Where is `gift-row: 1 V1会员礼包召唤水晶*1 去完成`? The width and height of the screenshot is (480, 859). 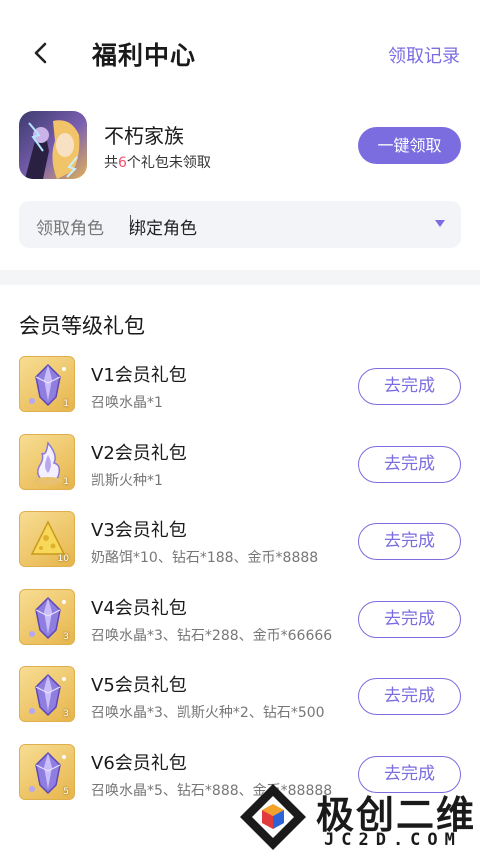
gift-row: 1 V1会员礼包召唤水晶*1 去完成 is located at coordinates (240, 391).